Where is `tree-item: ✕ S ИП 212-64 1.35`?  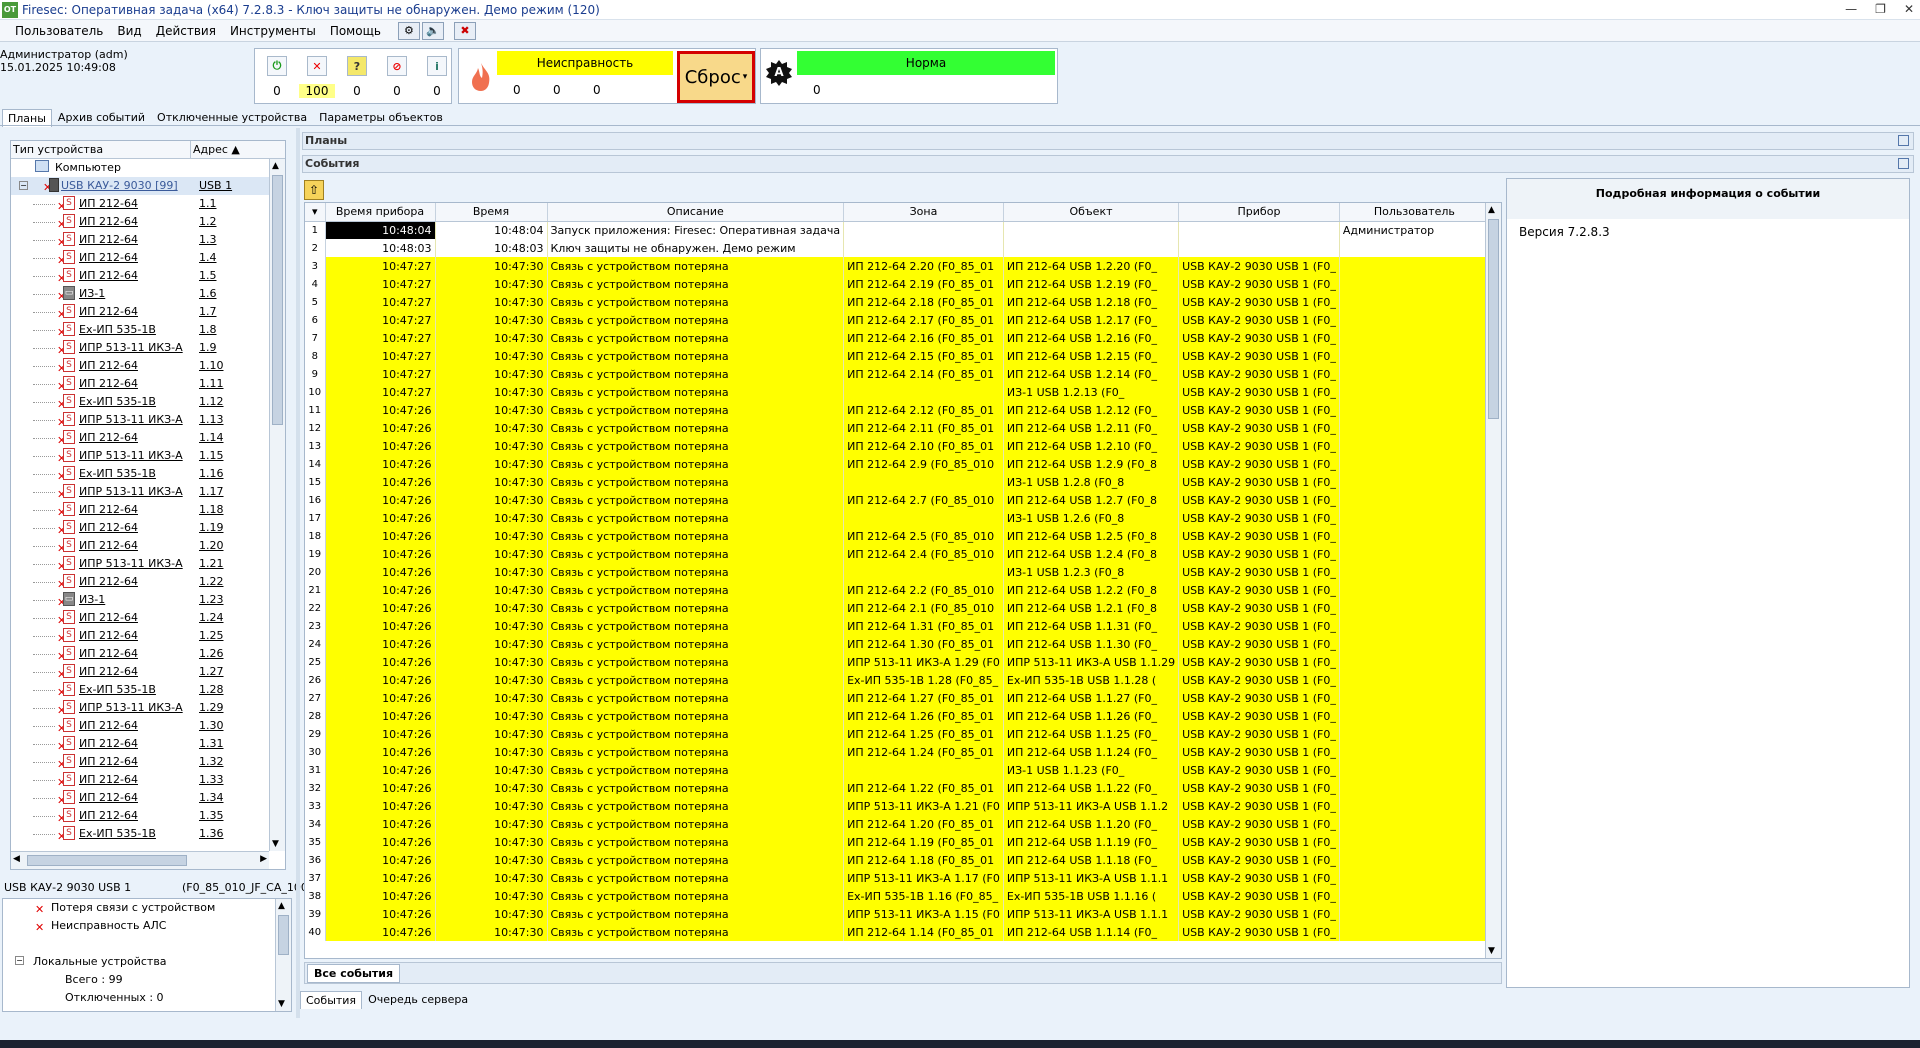
tree-item: ✕ S ИП 212-64 1.35 is located at coordinates (140, 816).